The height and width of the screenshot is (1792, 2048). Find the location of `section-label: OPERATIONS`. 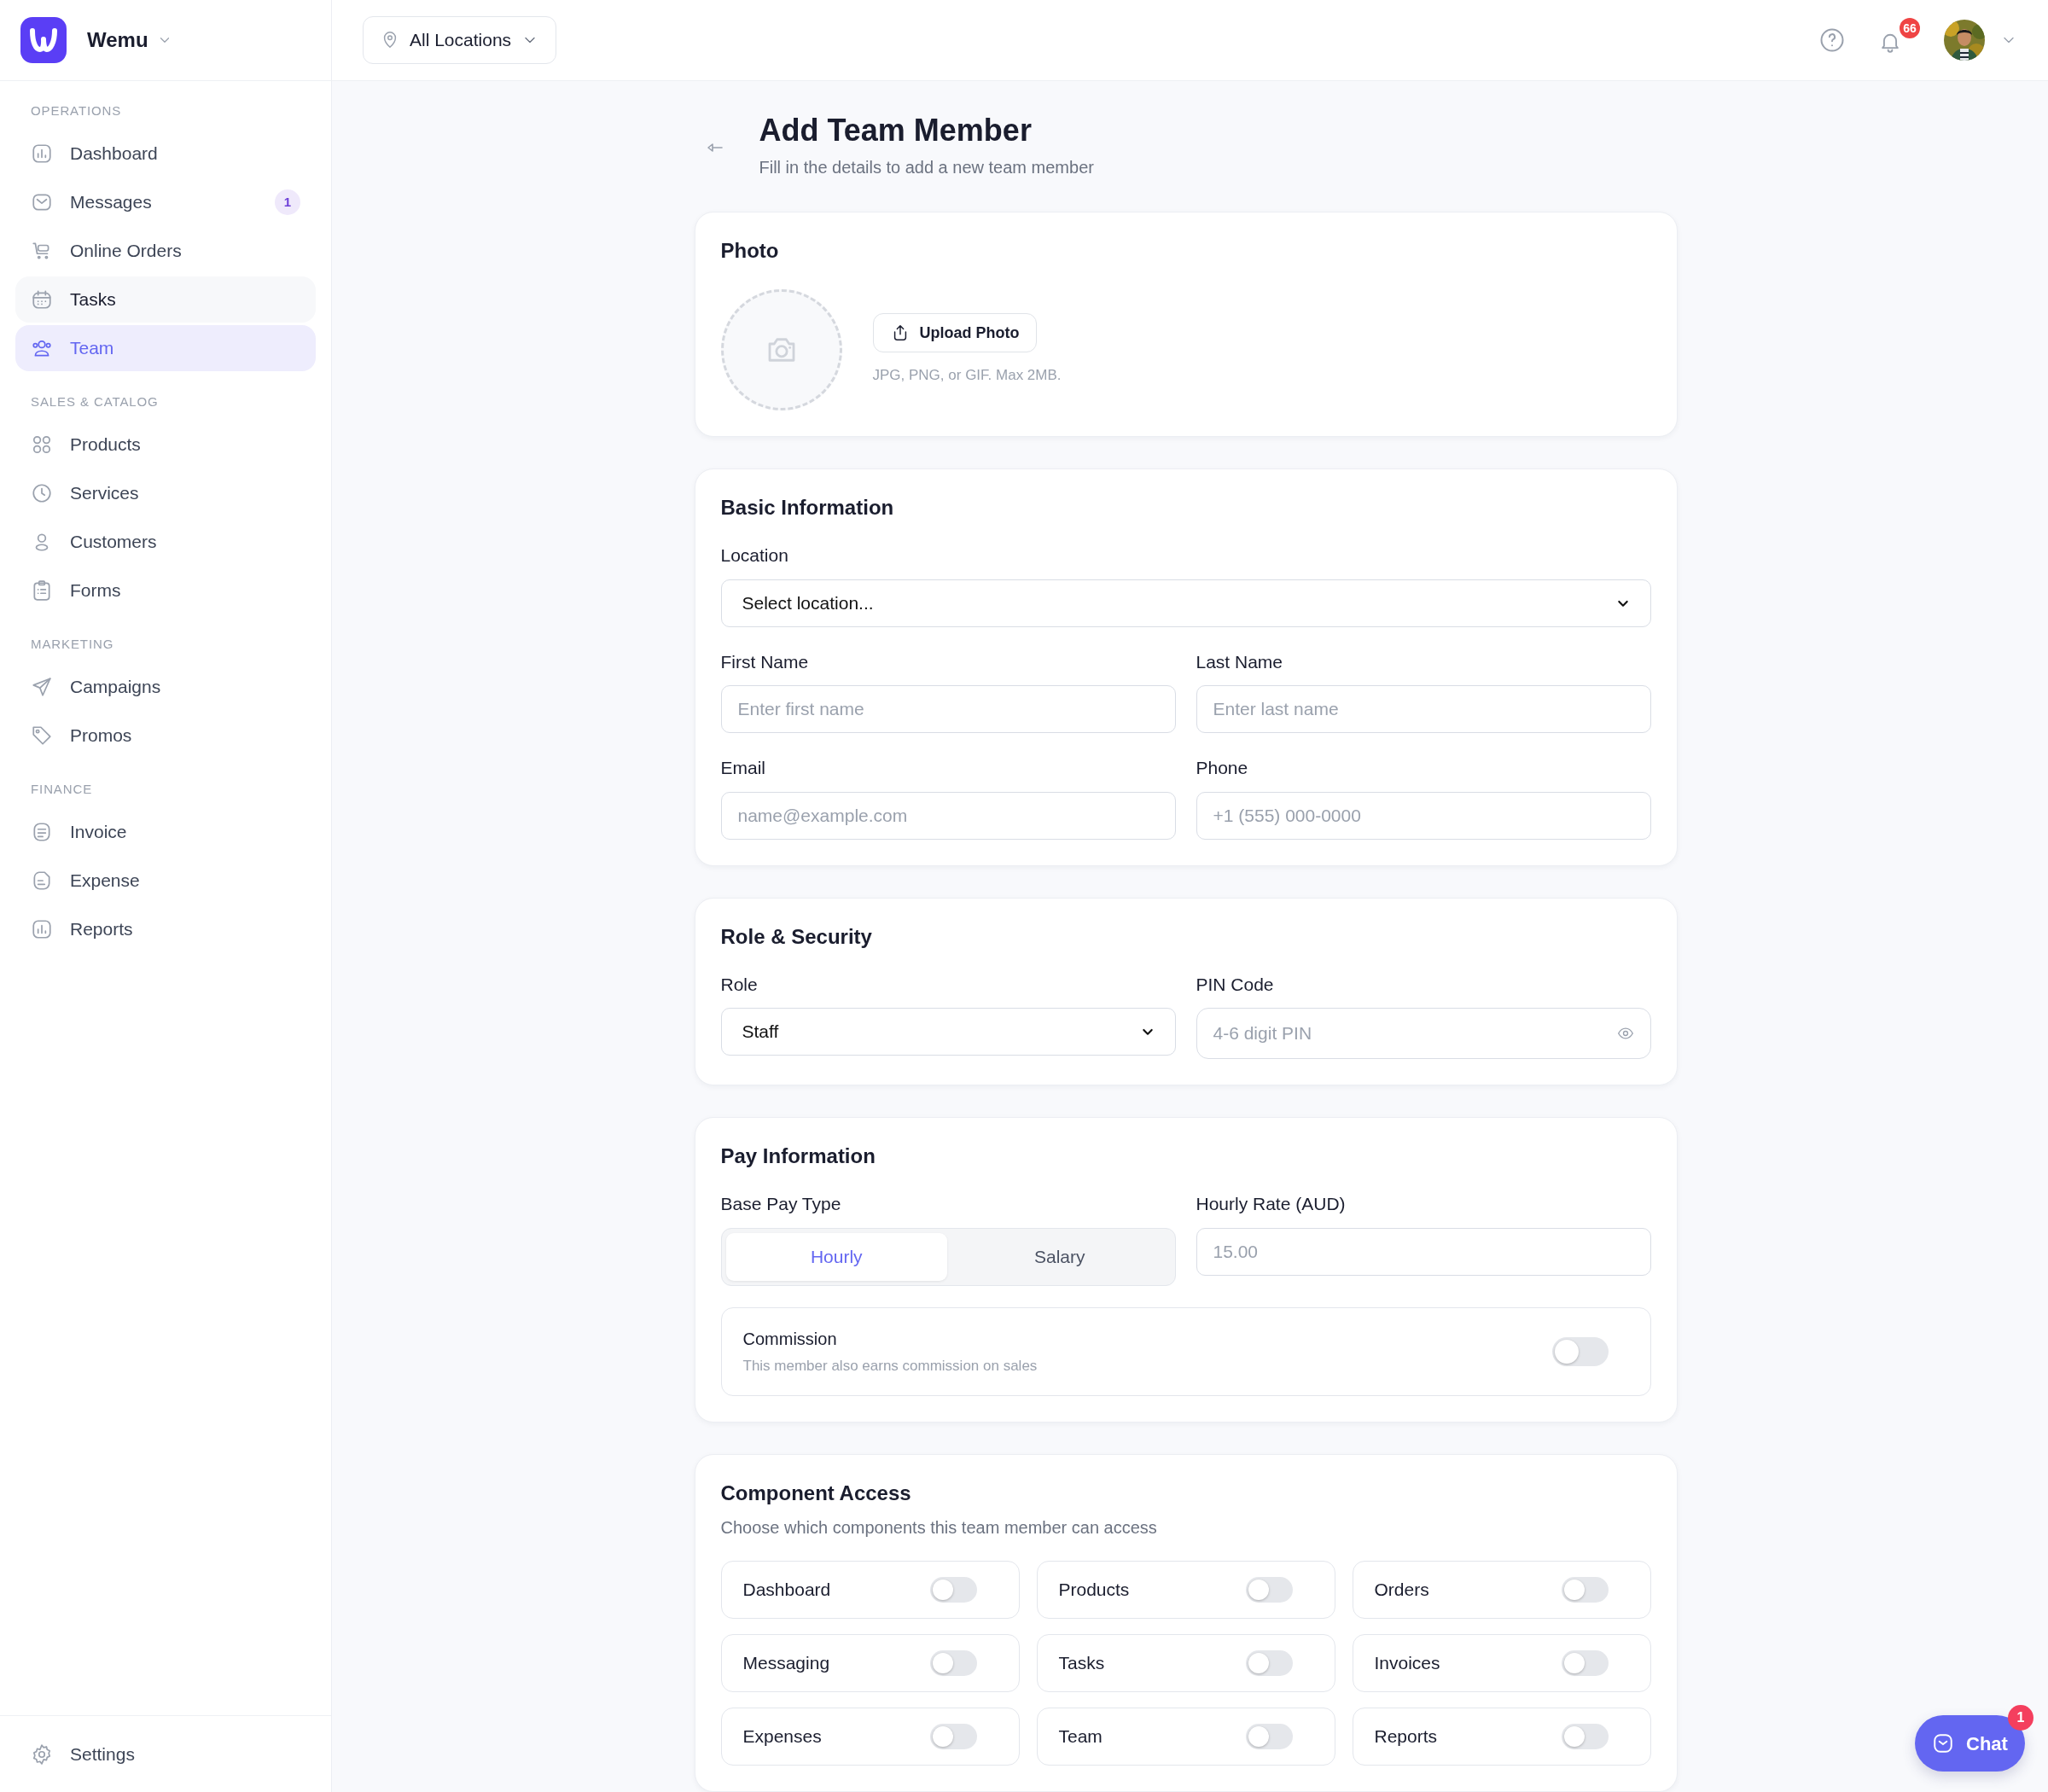

section-label: OPERATIONS is located at coordinates (76, 110).